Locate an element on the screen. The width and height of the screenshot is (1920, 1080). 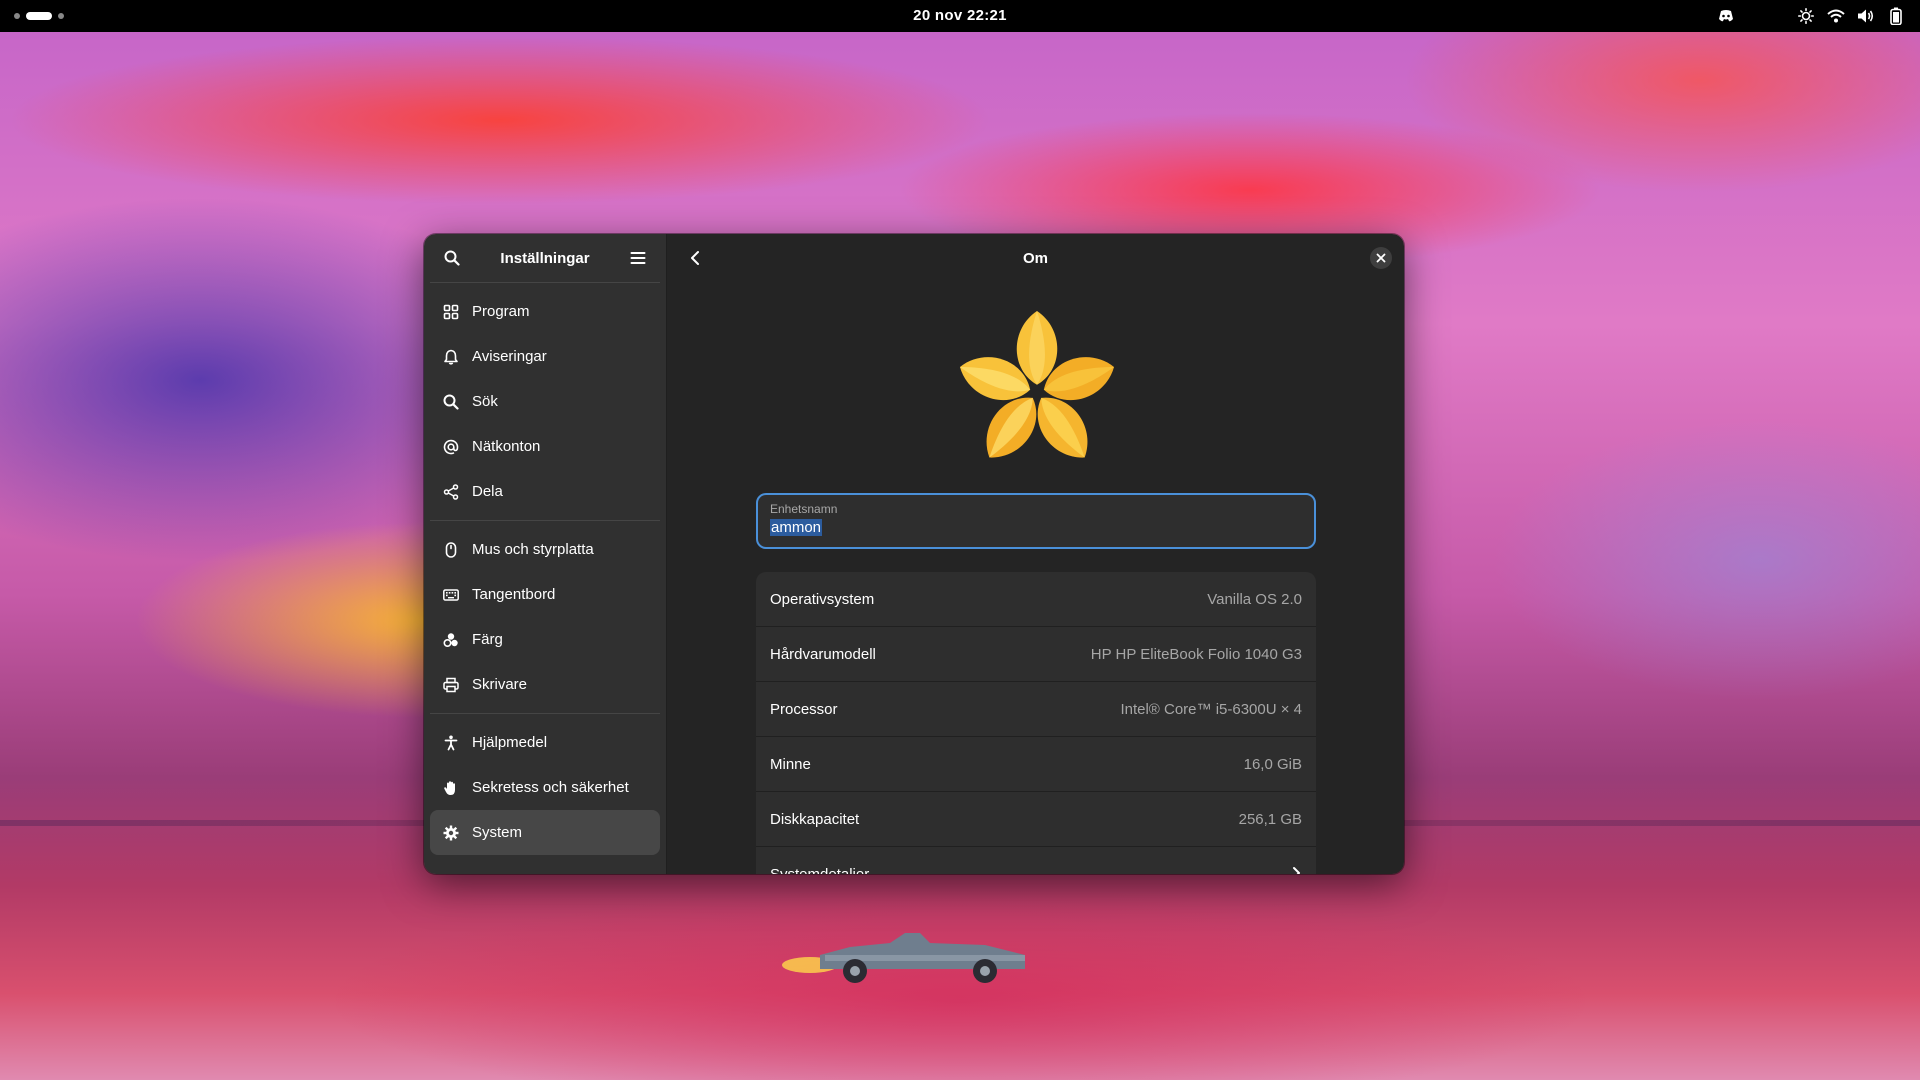
sidebar-title: Inställningar is located at coordinates (545, 258).